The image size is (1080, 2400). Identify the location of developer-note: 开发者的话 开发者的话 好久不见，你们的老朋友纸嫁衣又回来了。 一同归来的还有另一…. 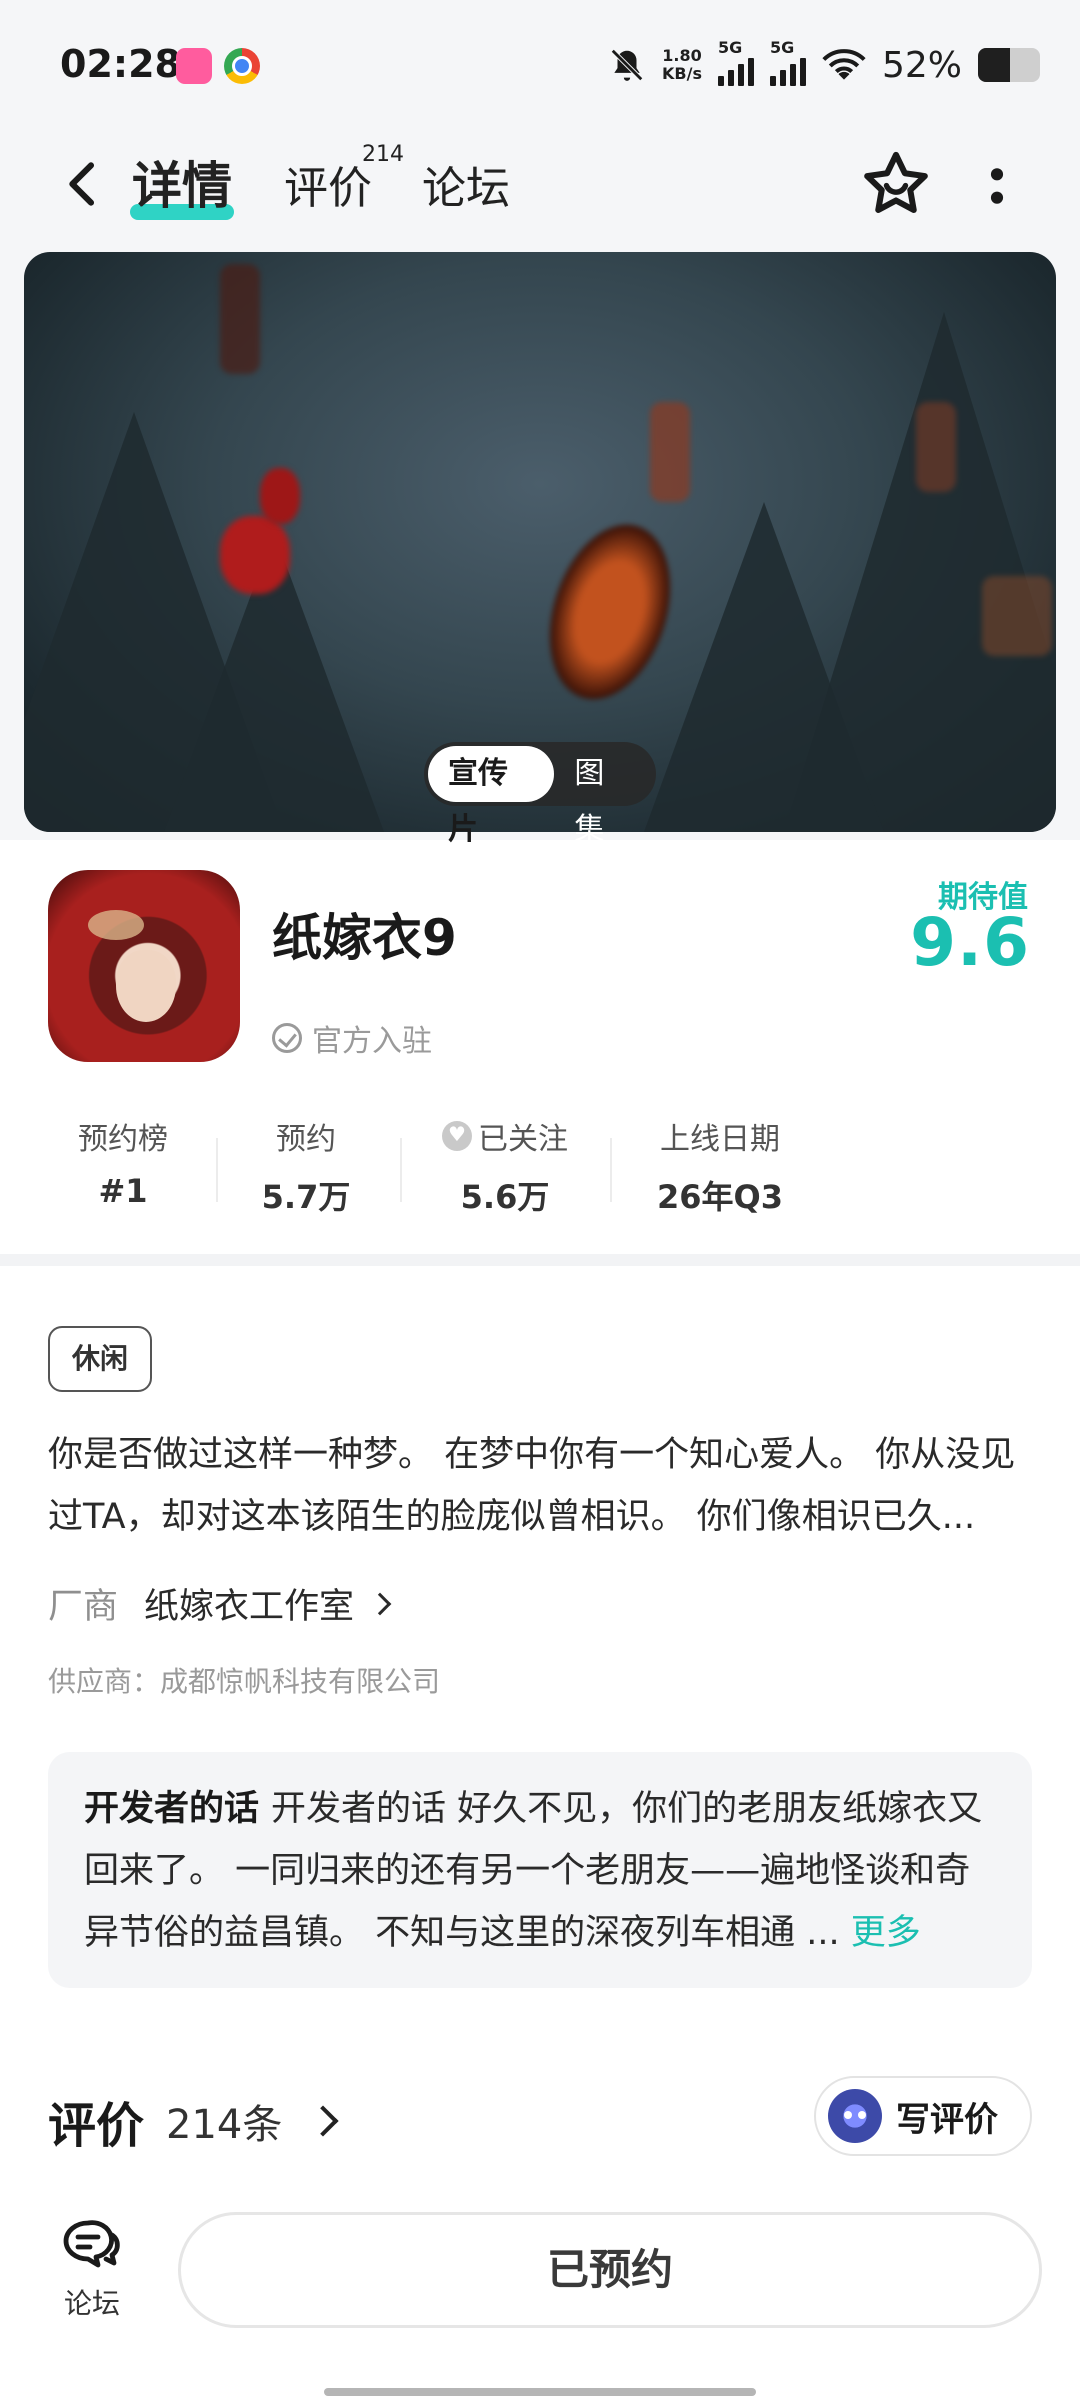
(540, 1870).